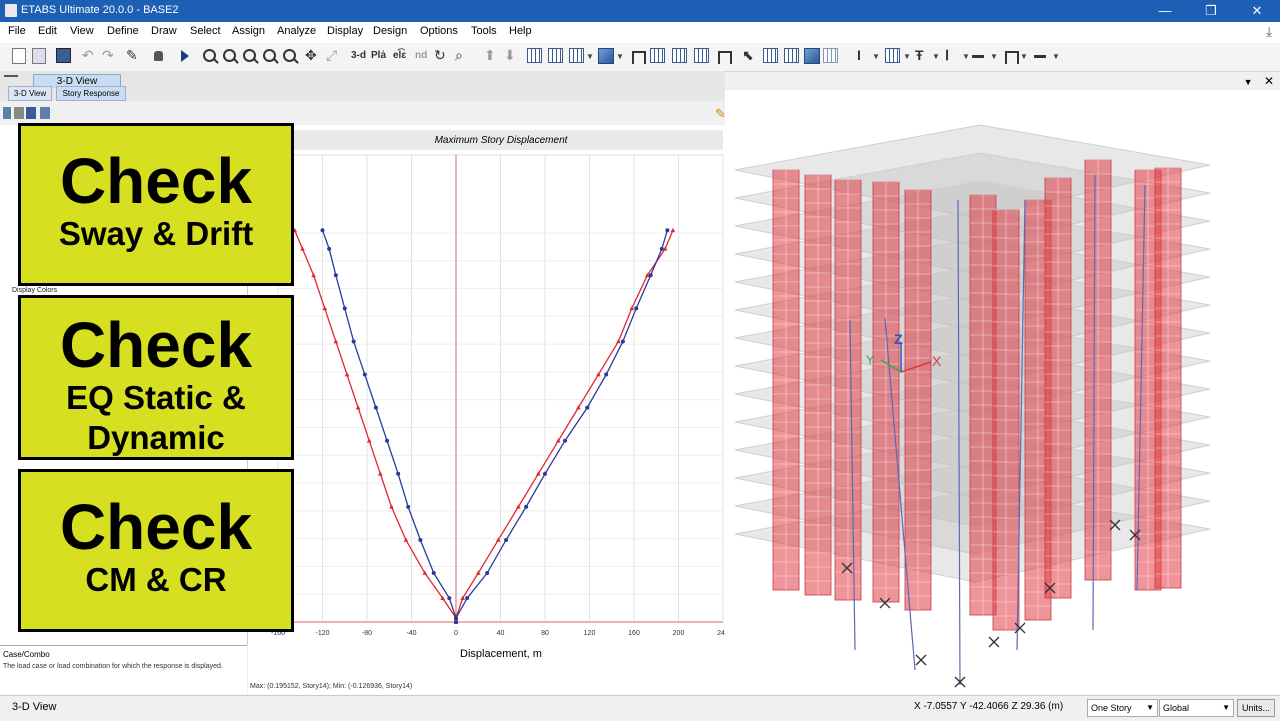 The height and width of the screenshot is (721, 1280). Describe the element at coordinates (7, 113) in the screenshot. I see `print-icon` at that location.